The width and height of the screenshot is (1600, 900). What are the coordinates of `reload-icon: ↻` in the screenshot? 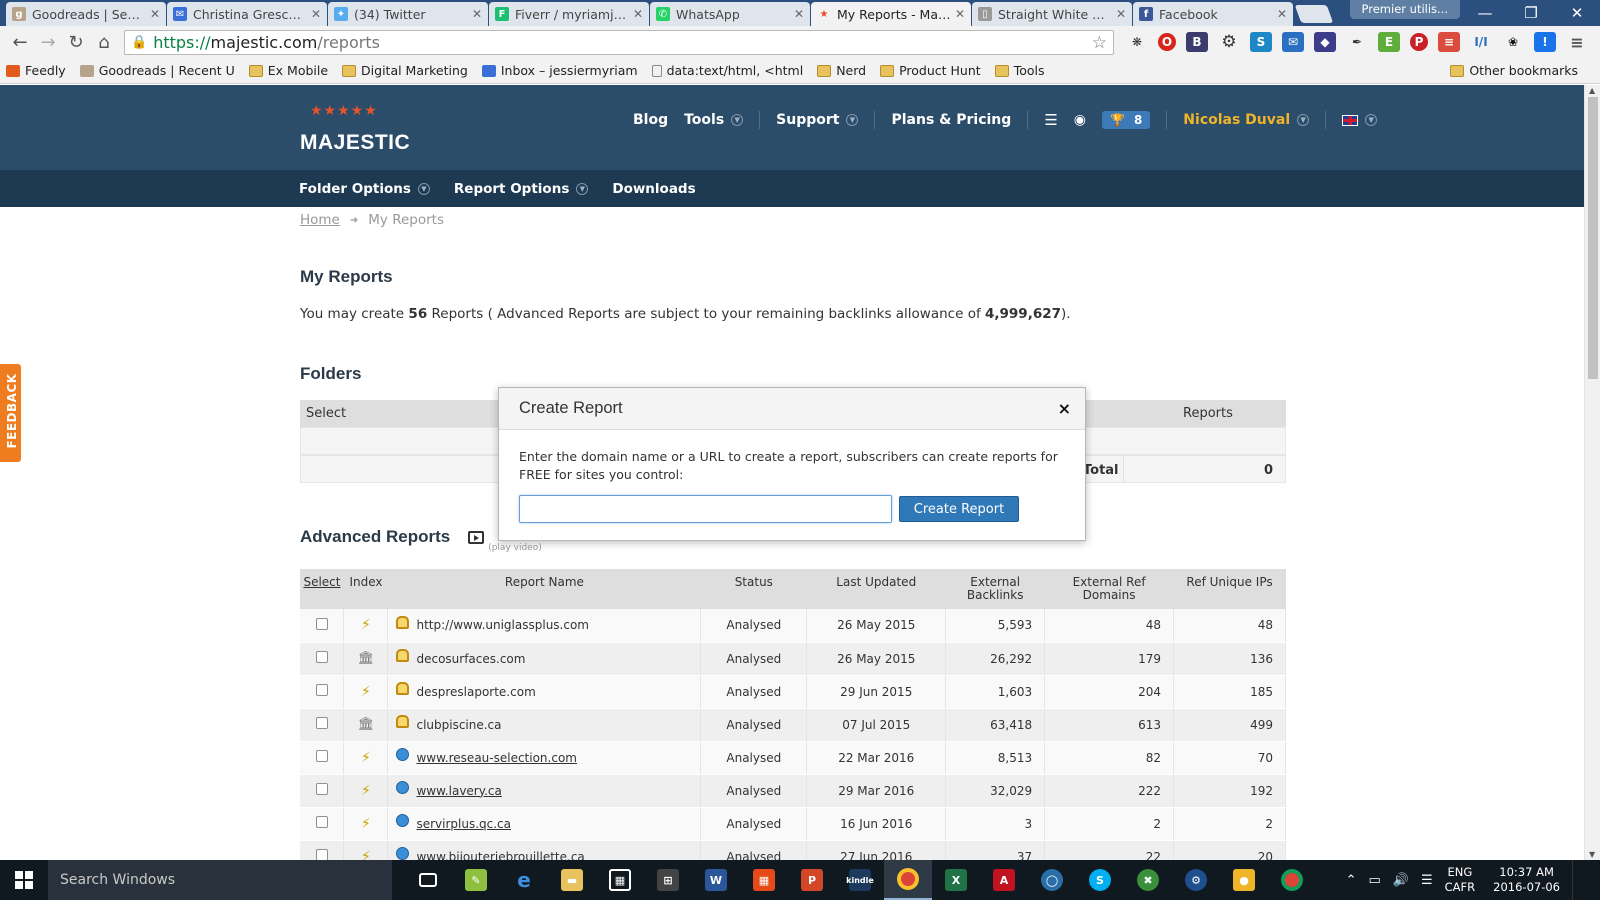 It's located at (76, 42).